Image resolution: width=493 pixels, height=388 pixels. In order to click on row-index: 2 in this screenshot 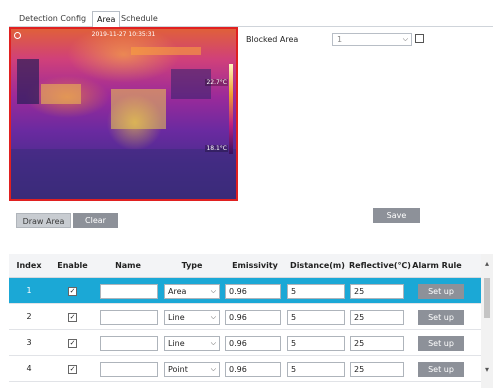, I will do `click(29, 316)`.